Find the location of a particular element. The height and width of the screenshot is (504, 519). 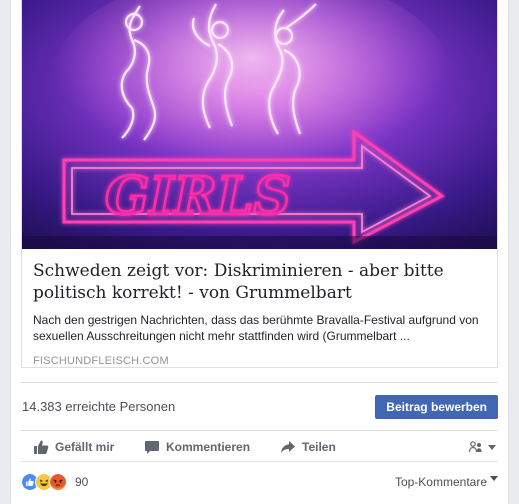

share-label: Teilen is located at coordinates (319, 447).